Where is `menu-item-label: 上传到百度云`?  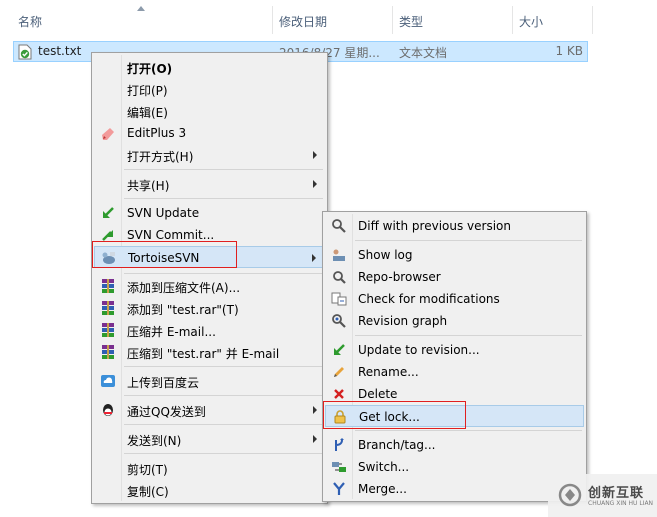 menu-item-label: 上传到百度云 is located at coordinates (163, 383).